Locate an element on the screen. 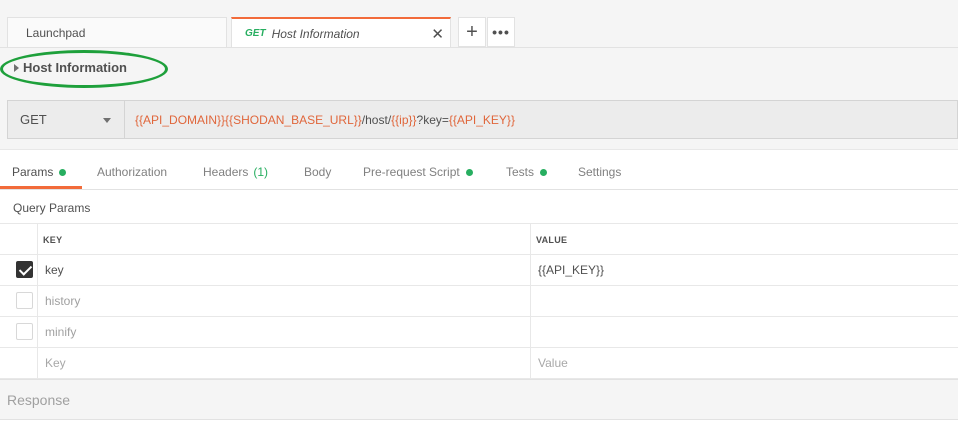  more-icon: ••• is located at coordinates (501, 32).